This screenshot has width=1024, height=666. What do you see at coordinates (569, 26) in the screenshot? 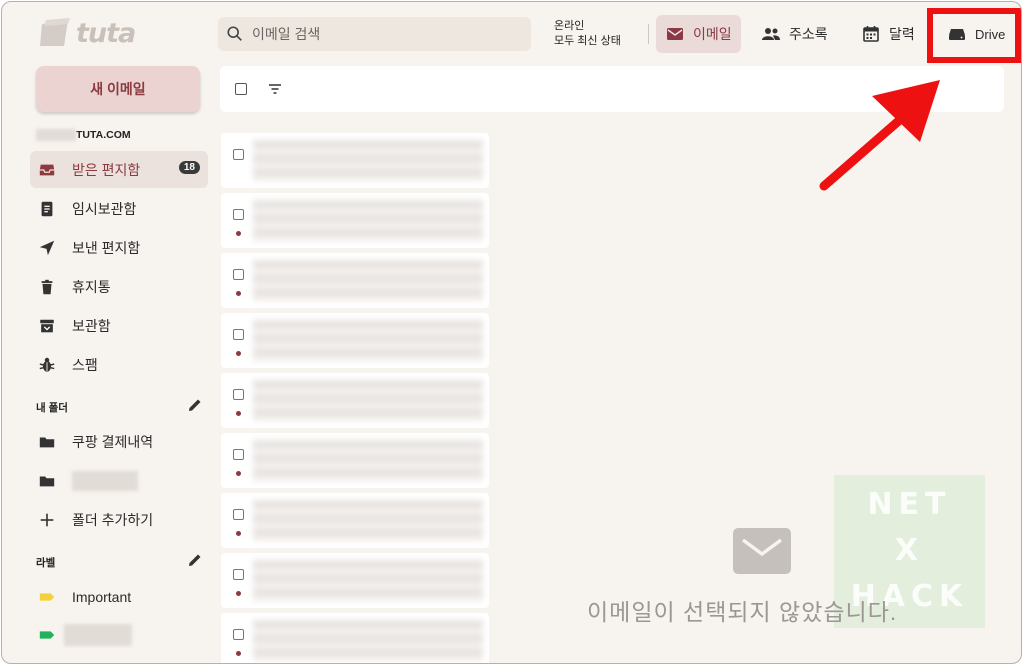
I see `status-online: 온라인` at bounding box center [569, 26].